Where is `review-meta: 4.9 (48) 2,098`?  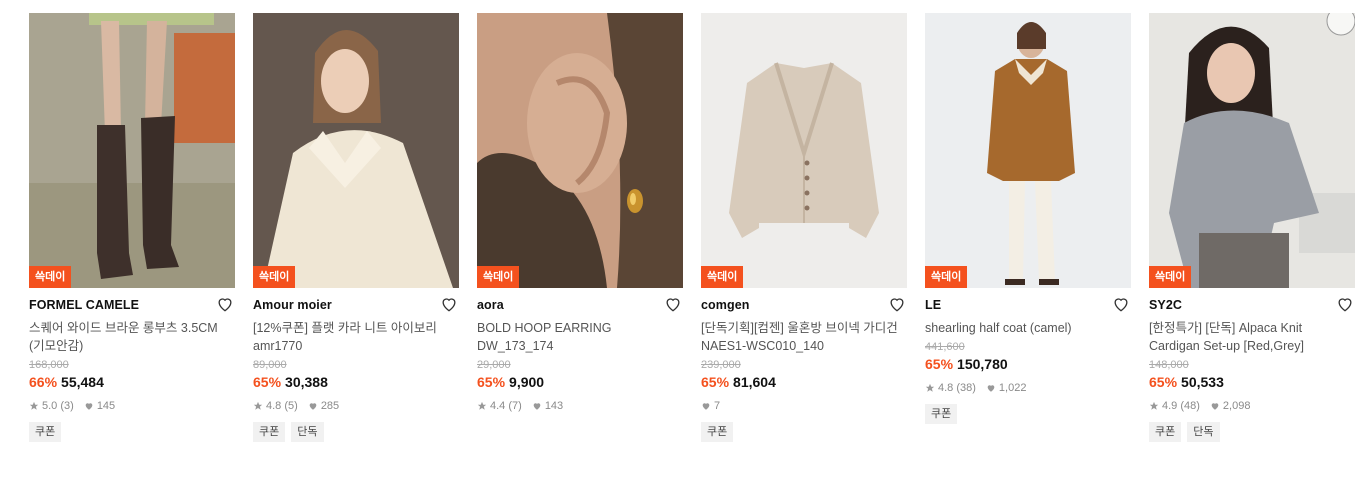
review-meta: 4.9 (48) 2,098 is located at coordinates (1252, 406).